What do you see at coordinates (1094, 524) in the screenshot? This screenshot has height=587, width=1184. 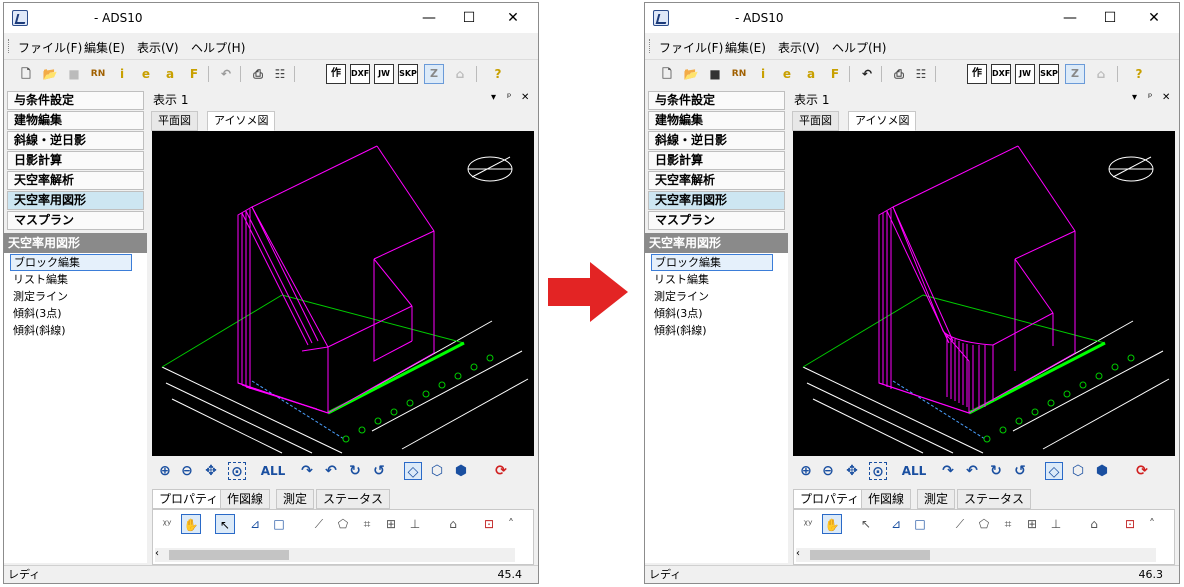 I see `building-tool-icon: ⌂` at bounding box center [1094, 524].